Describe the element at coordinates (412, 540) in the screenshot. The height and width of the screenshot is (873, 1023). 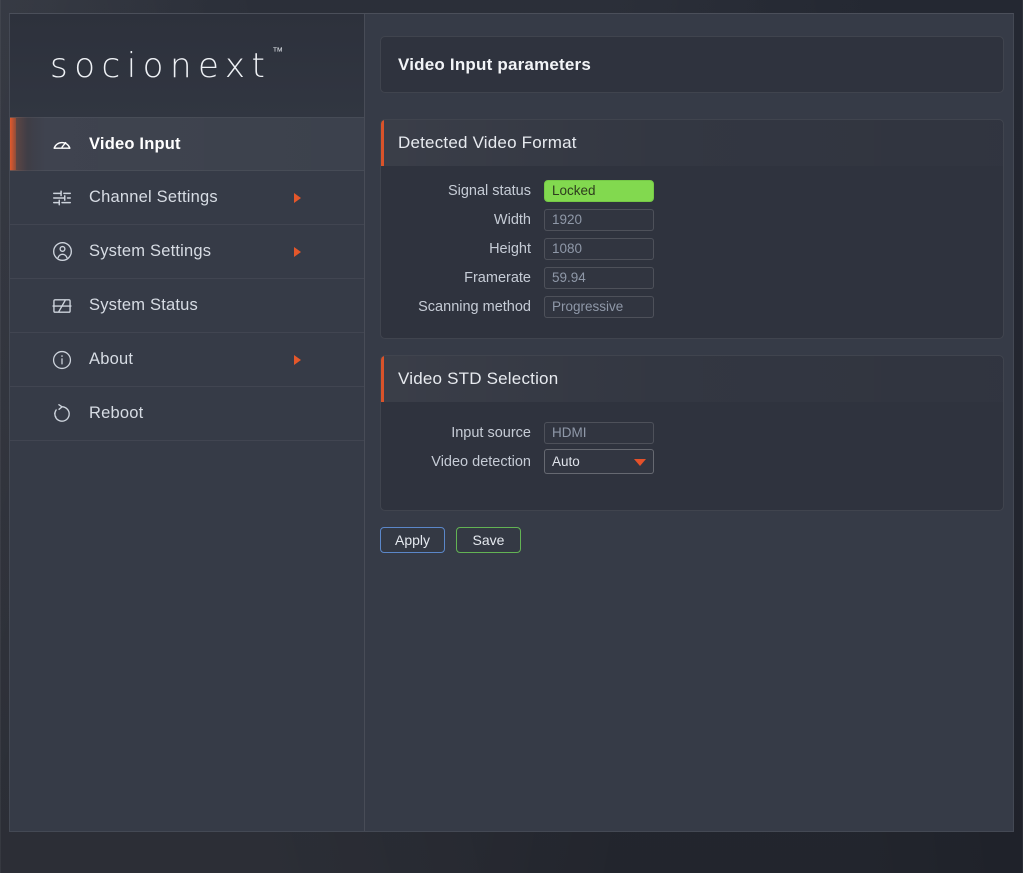
I see `apply-button: Apply` at that location.